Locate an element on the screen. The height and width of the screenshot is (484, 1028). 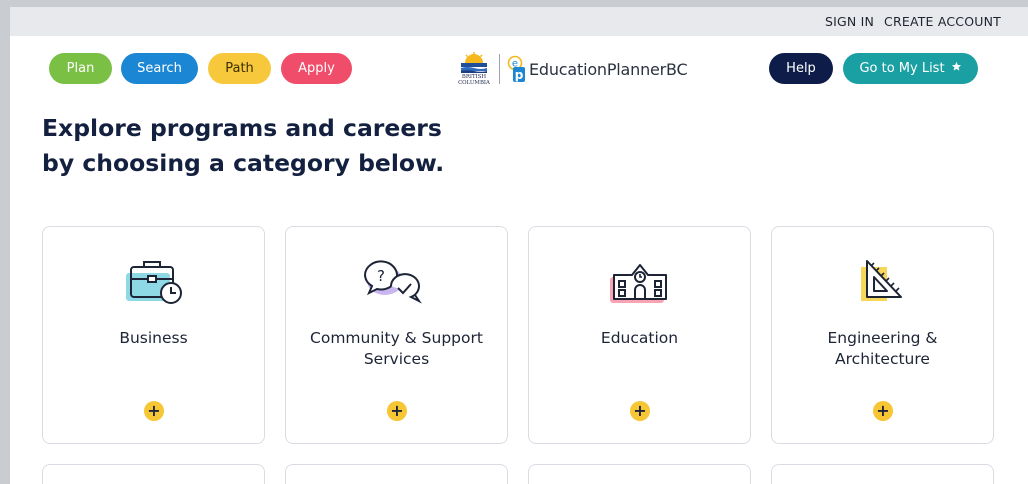
help-button: Help is located at coordinates (801, 68).